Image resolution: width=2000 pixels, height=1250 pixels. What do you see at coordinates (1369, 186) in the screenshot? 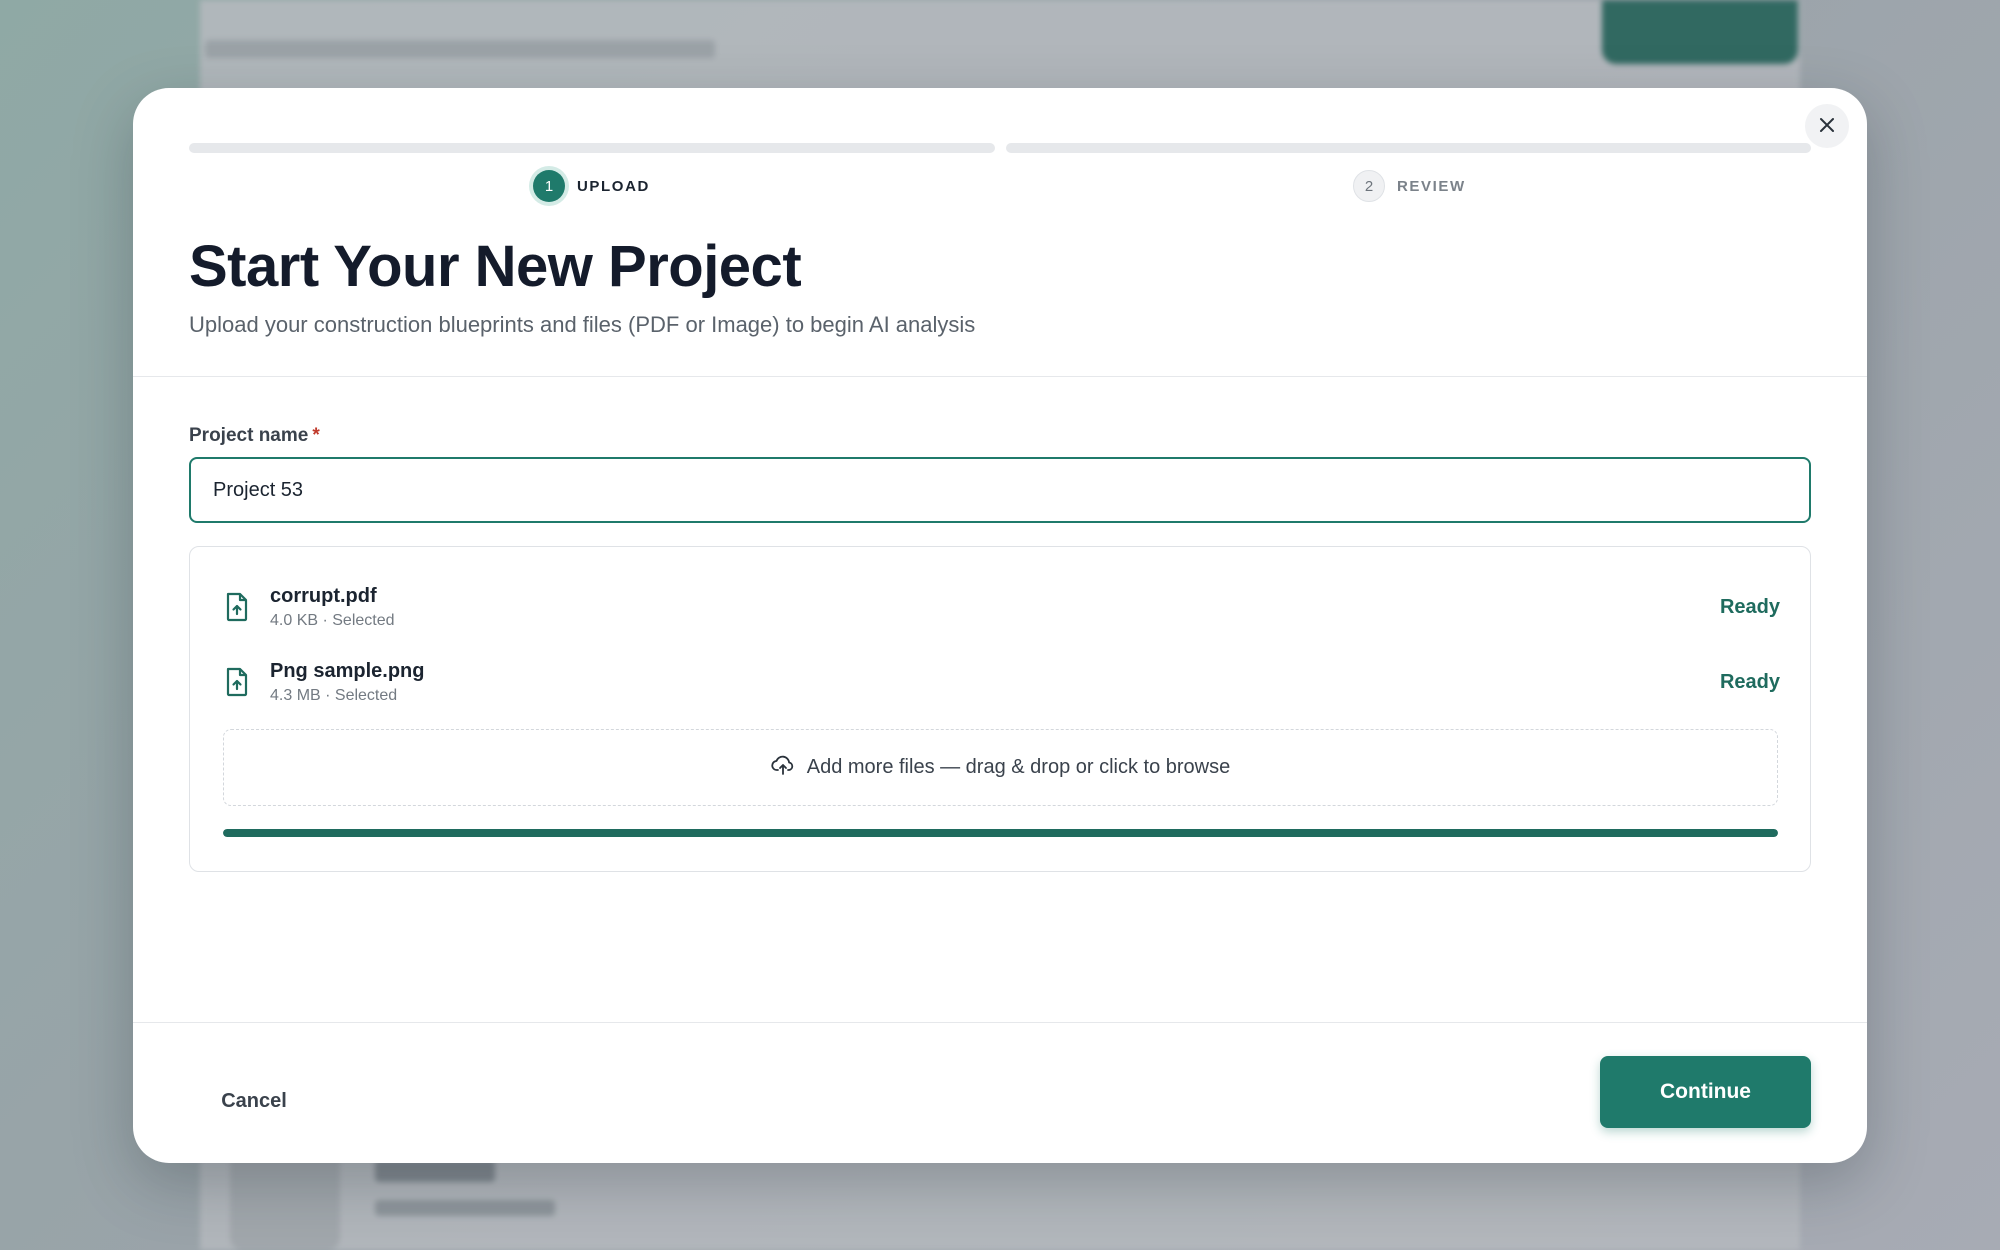
I see `step-number: 2` at bounding box center [1369, 186].